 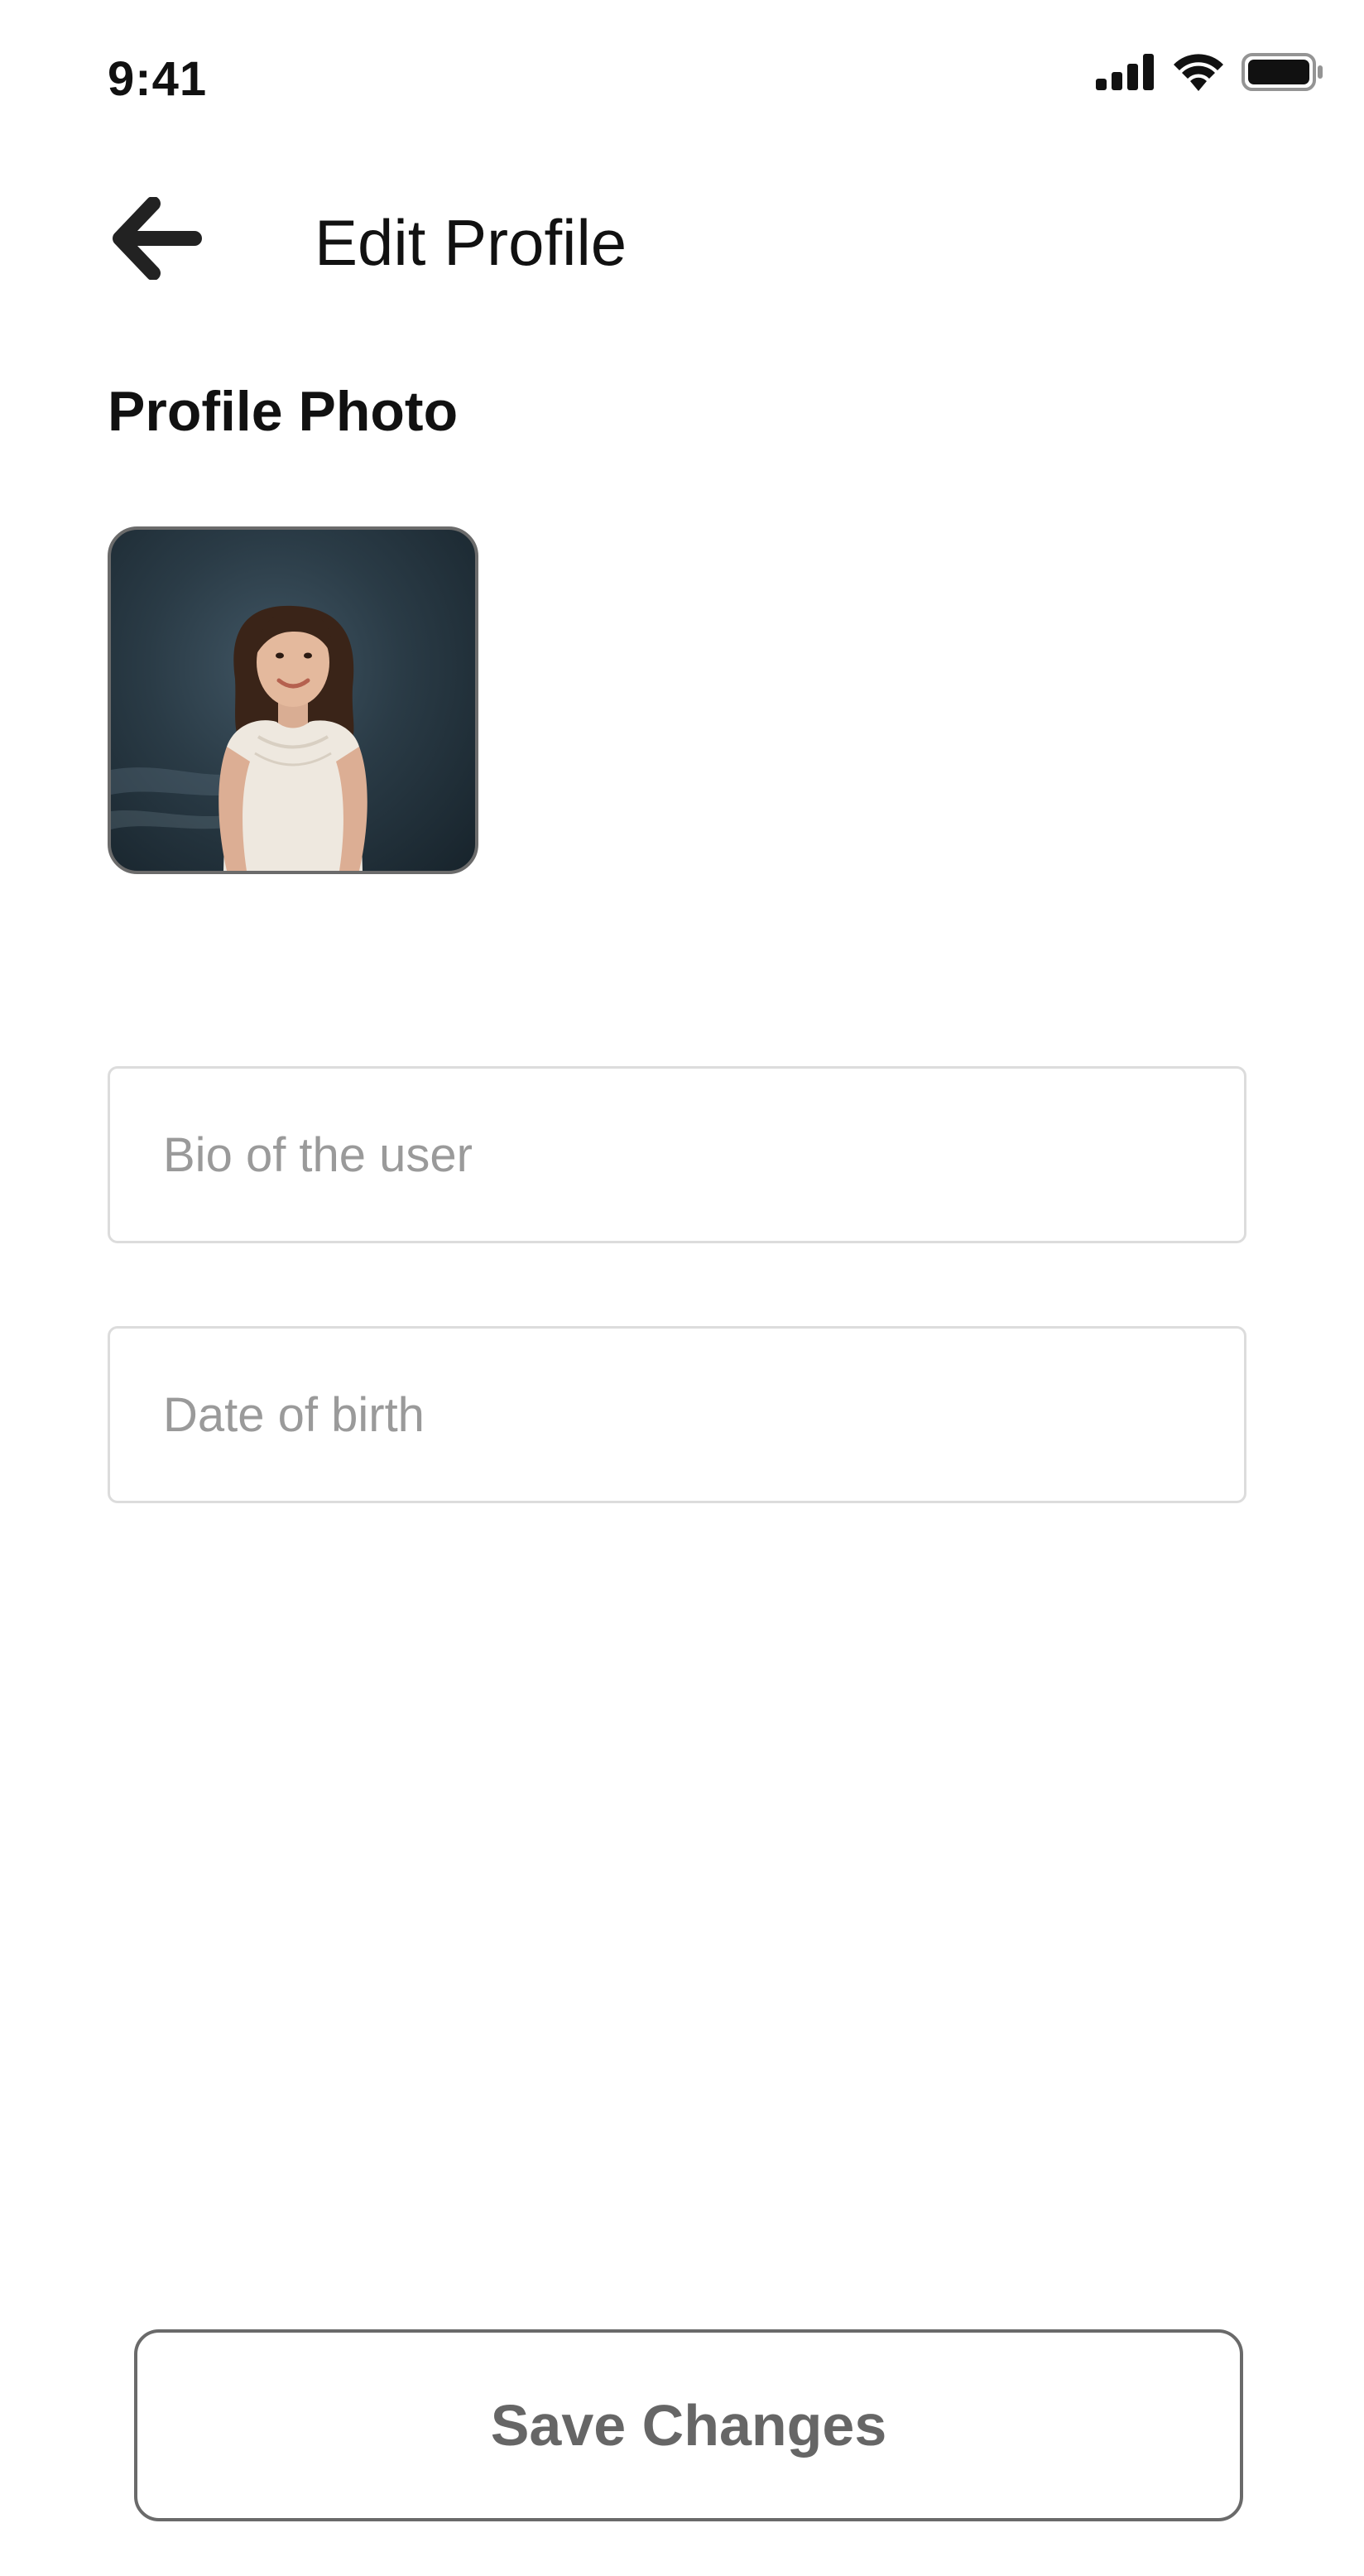 I want to click on profile-photo-heading: Profile Photo, so click(x=283, y=411).